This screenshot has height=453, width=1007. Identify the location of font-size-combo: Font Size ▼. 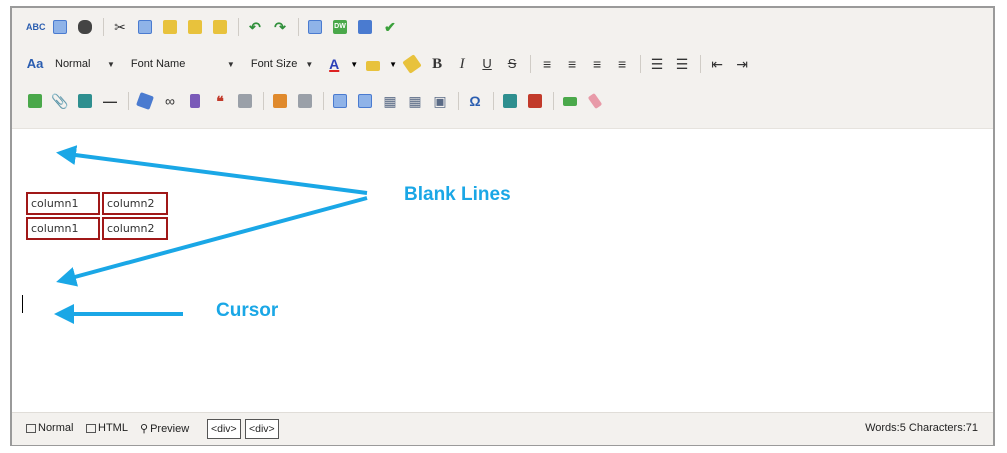
(282, 64).